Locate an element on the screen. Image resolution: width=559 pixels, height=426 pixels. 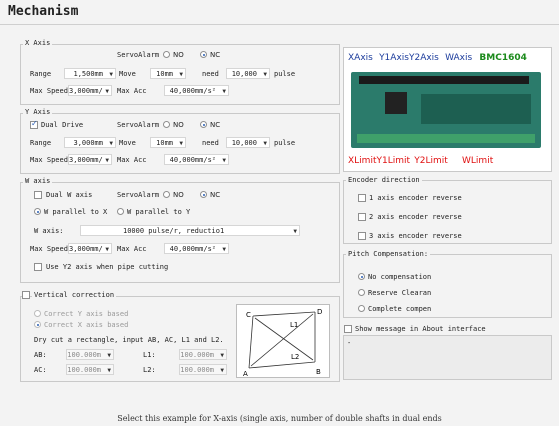
x-max-speed-label: Max Speed is located at coordinates (49, 91).